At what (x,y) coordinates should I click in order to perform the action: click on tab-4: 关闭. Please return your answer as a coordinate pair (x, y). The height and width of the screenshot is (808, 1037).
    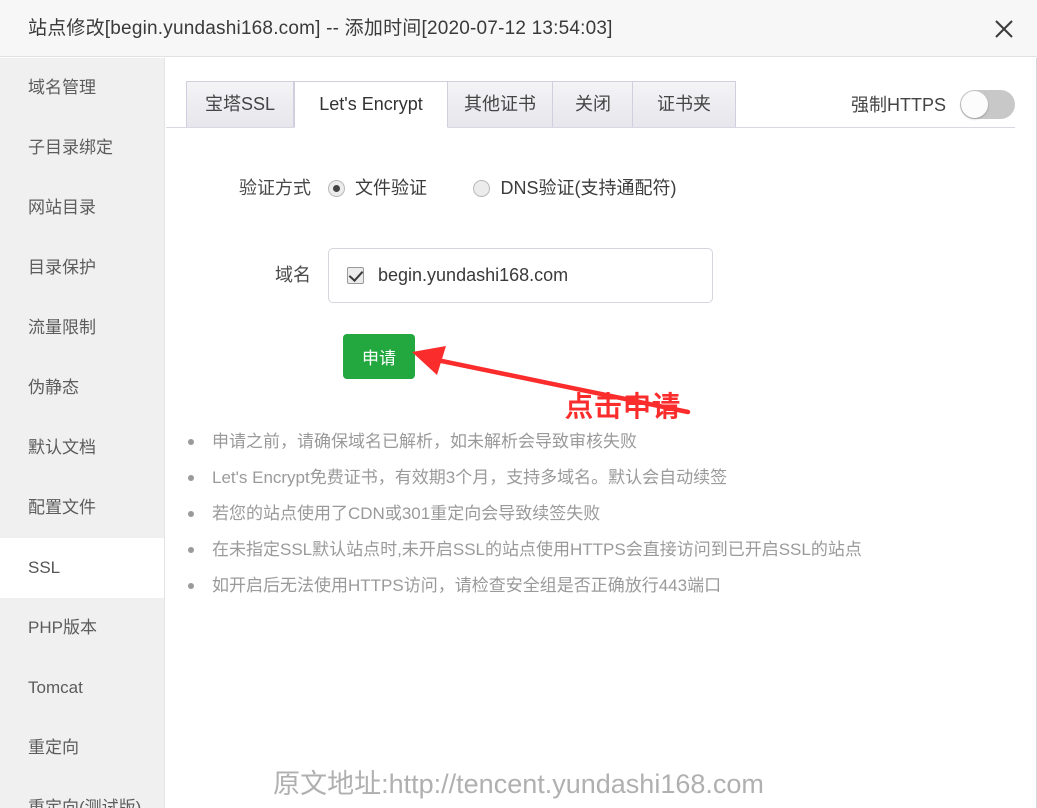
    Looking at the image, I should click on (593, 104).